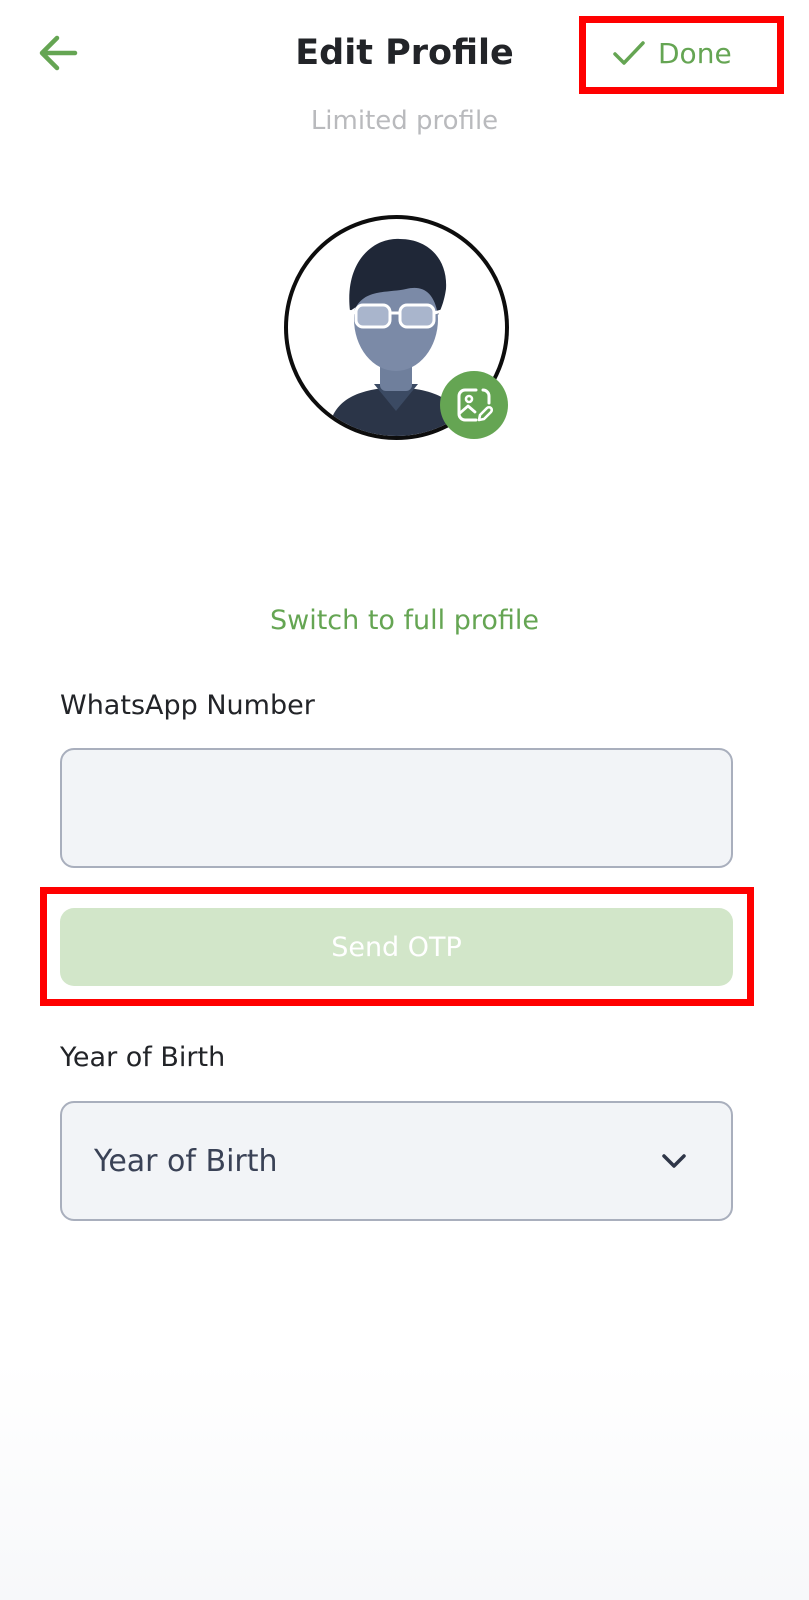 Image resolution: width=809 pixels, height=1600 pixels. I want to click on done-label: Done, so click(695, 53).